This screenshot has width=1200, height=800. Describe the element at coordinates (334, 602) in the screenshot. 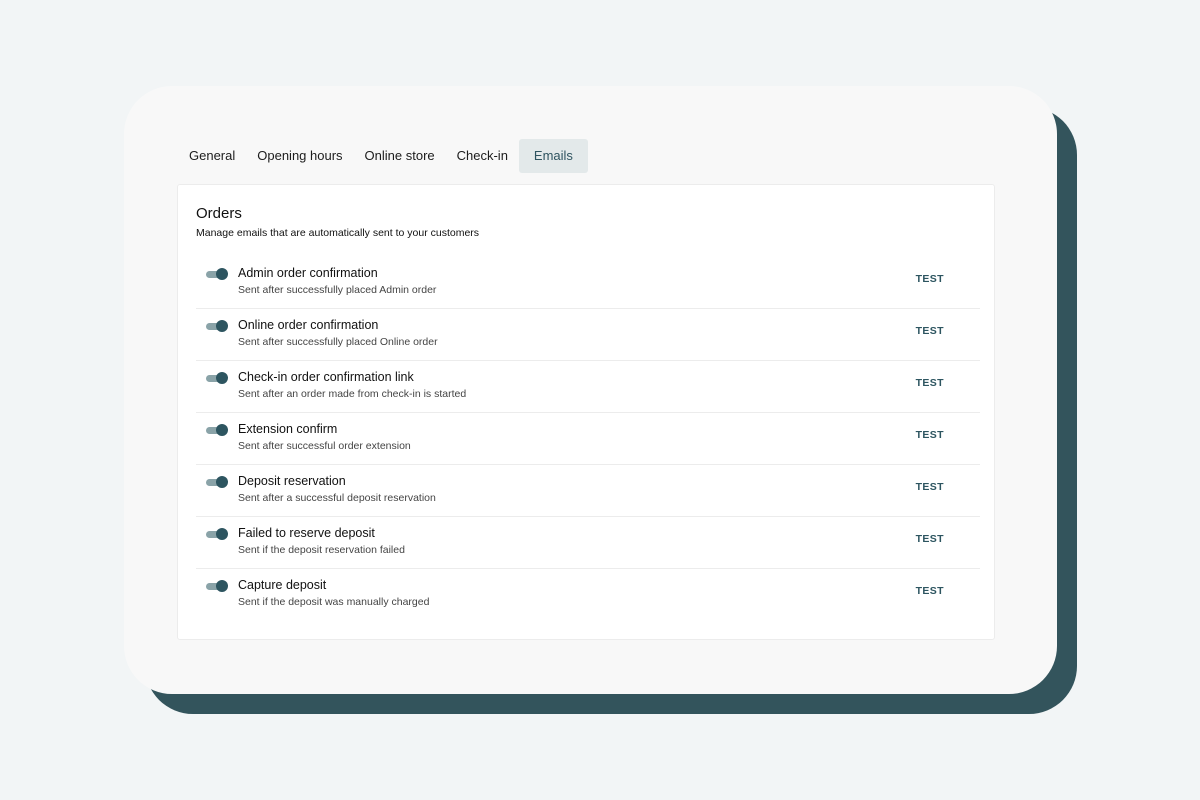

I see `email-description: Sent if the deposit was manually charged` at that location.